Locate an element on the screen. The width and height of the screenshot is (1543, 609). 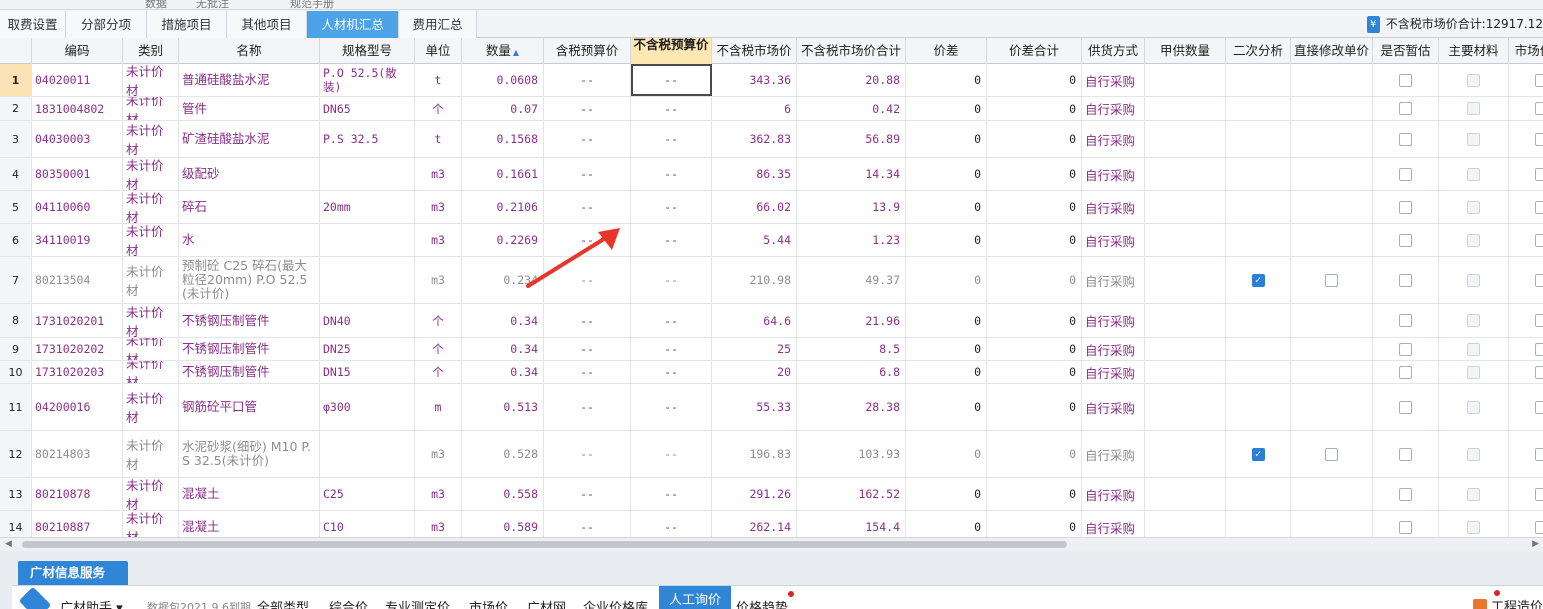
header-corner is located at coordinates (16, 51).